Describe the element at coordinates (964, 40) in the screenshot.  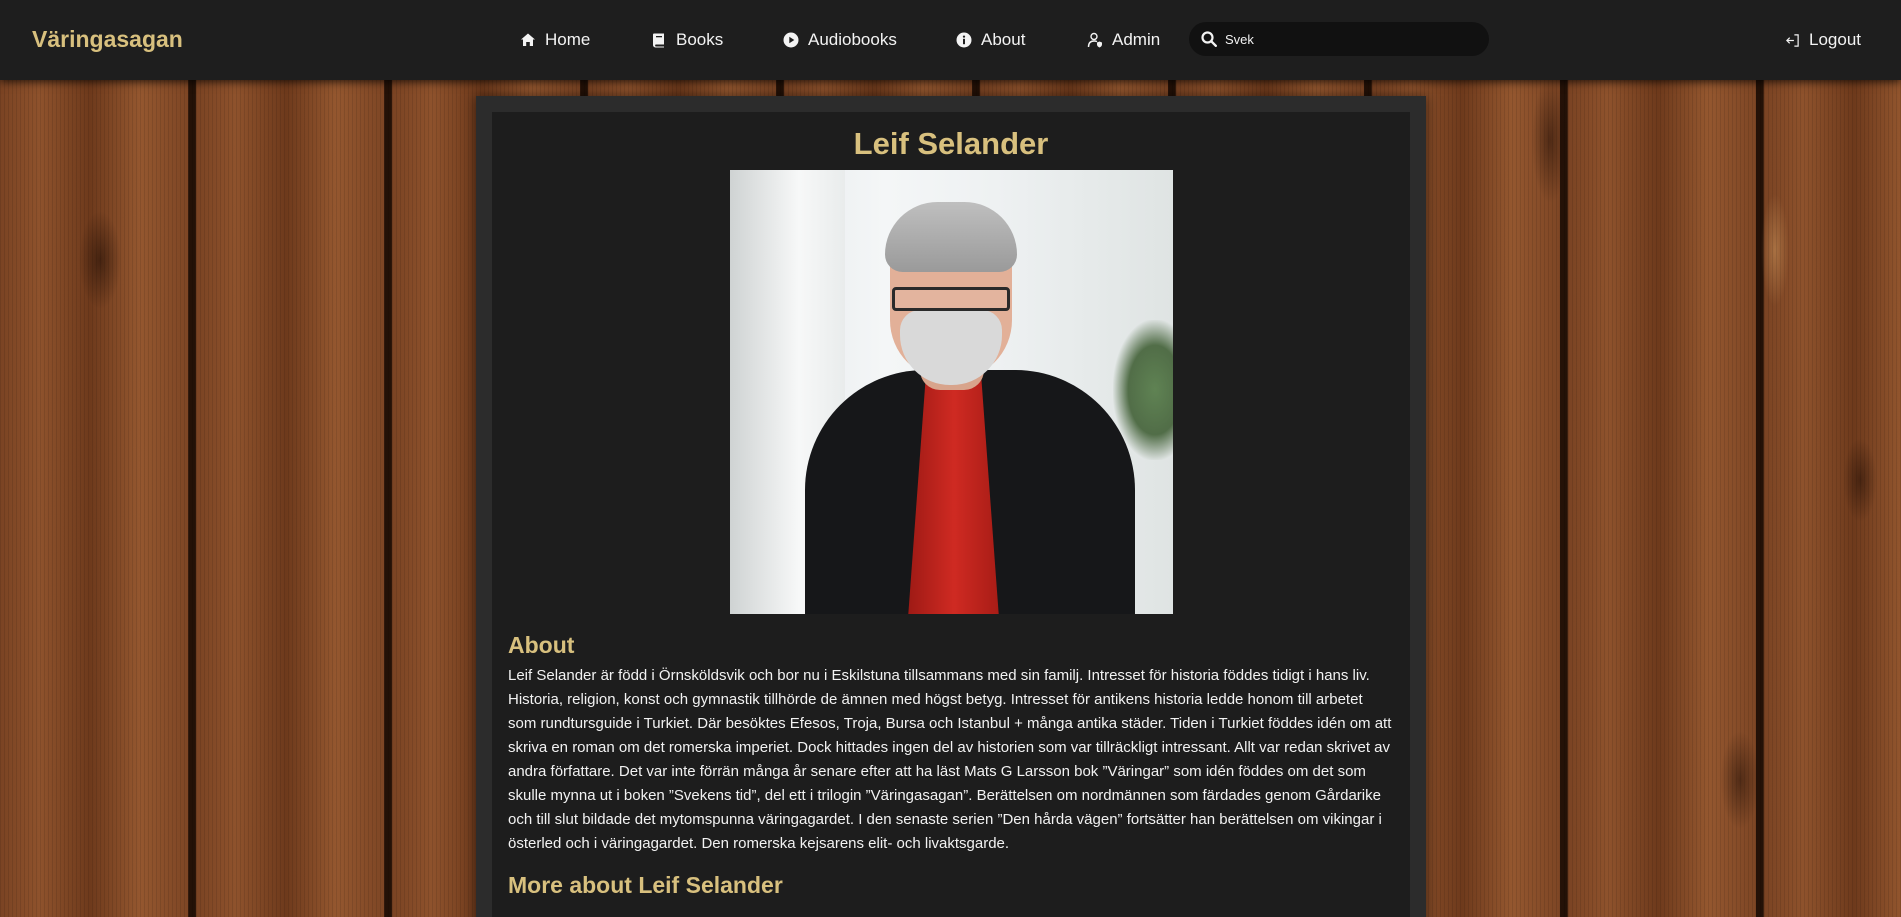
I see `info-circle-icon` at that location.